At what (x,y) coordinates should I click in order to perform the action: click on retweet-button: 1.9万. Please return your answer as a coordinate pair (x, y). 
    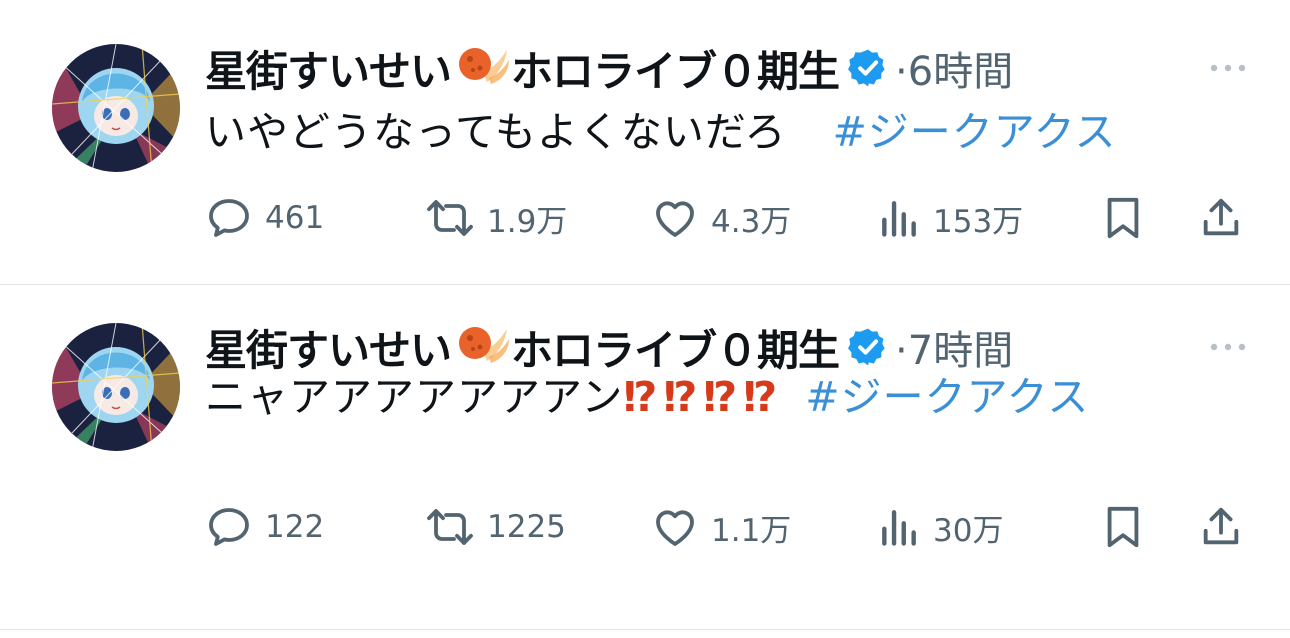
    Looking at the image, I should click on (496, 218).